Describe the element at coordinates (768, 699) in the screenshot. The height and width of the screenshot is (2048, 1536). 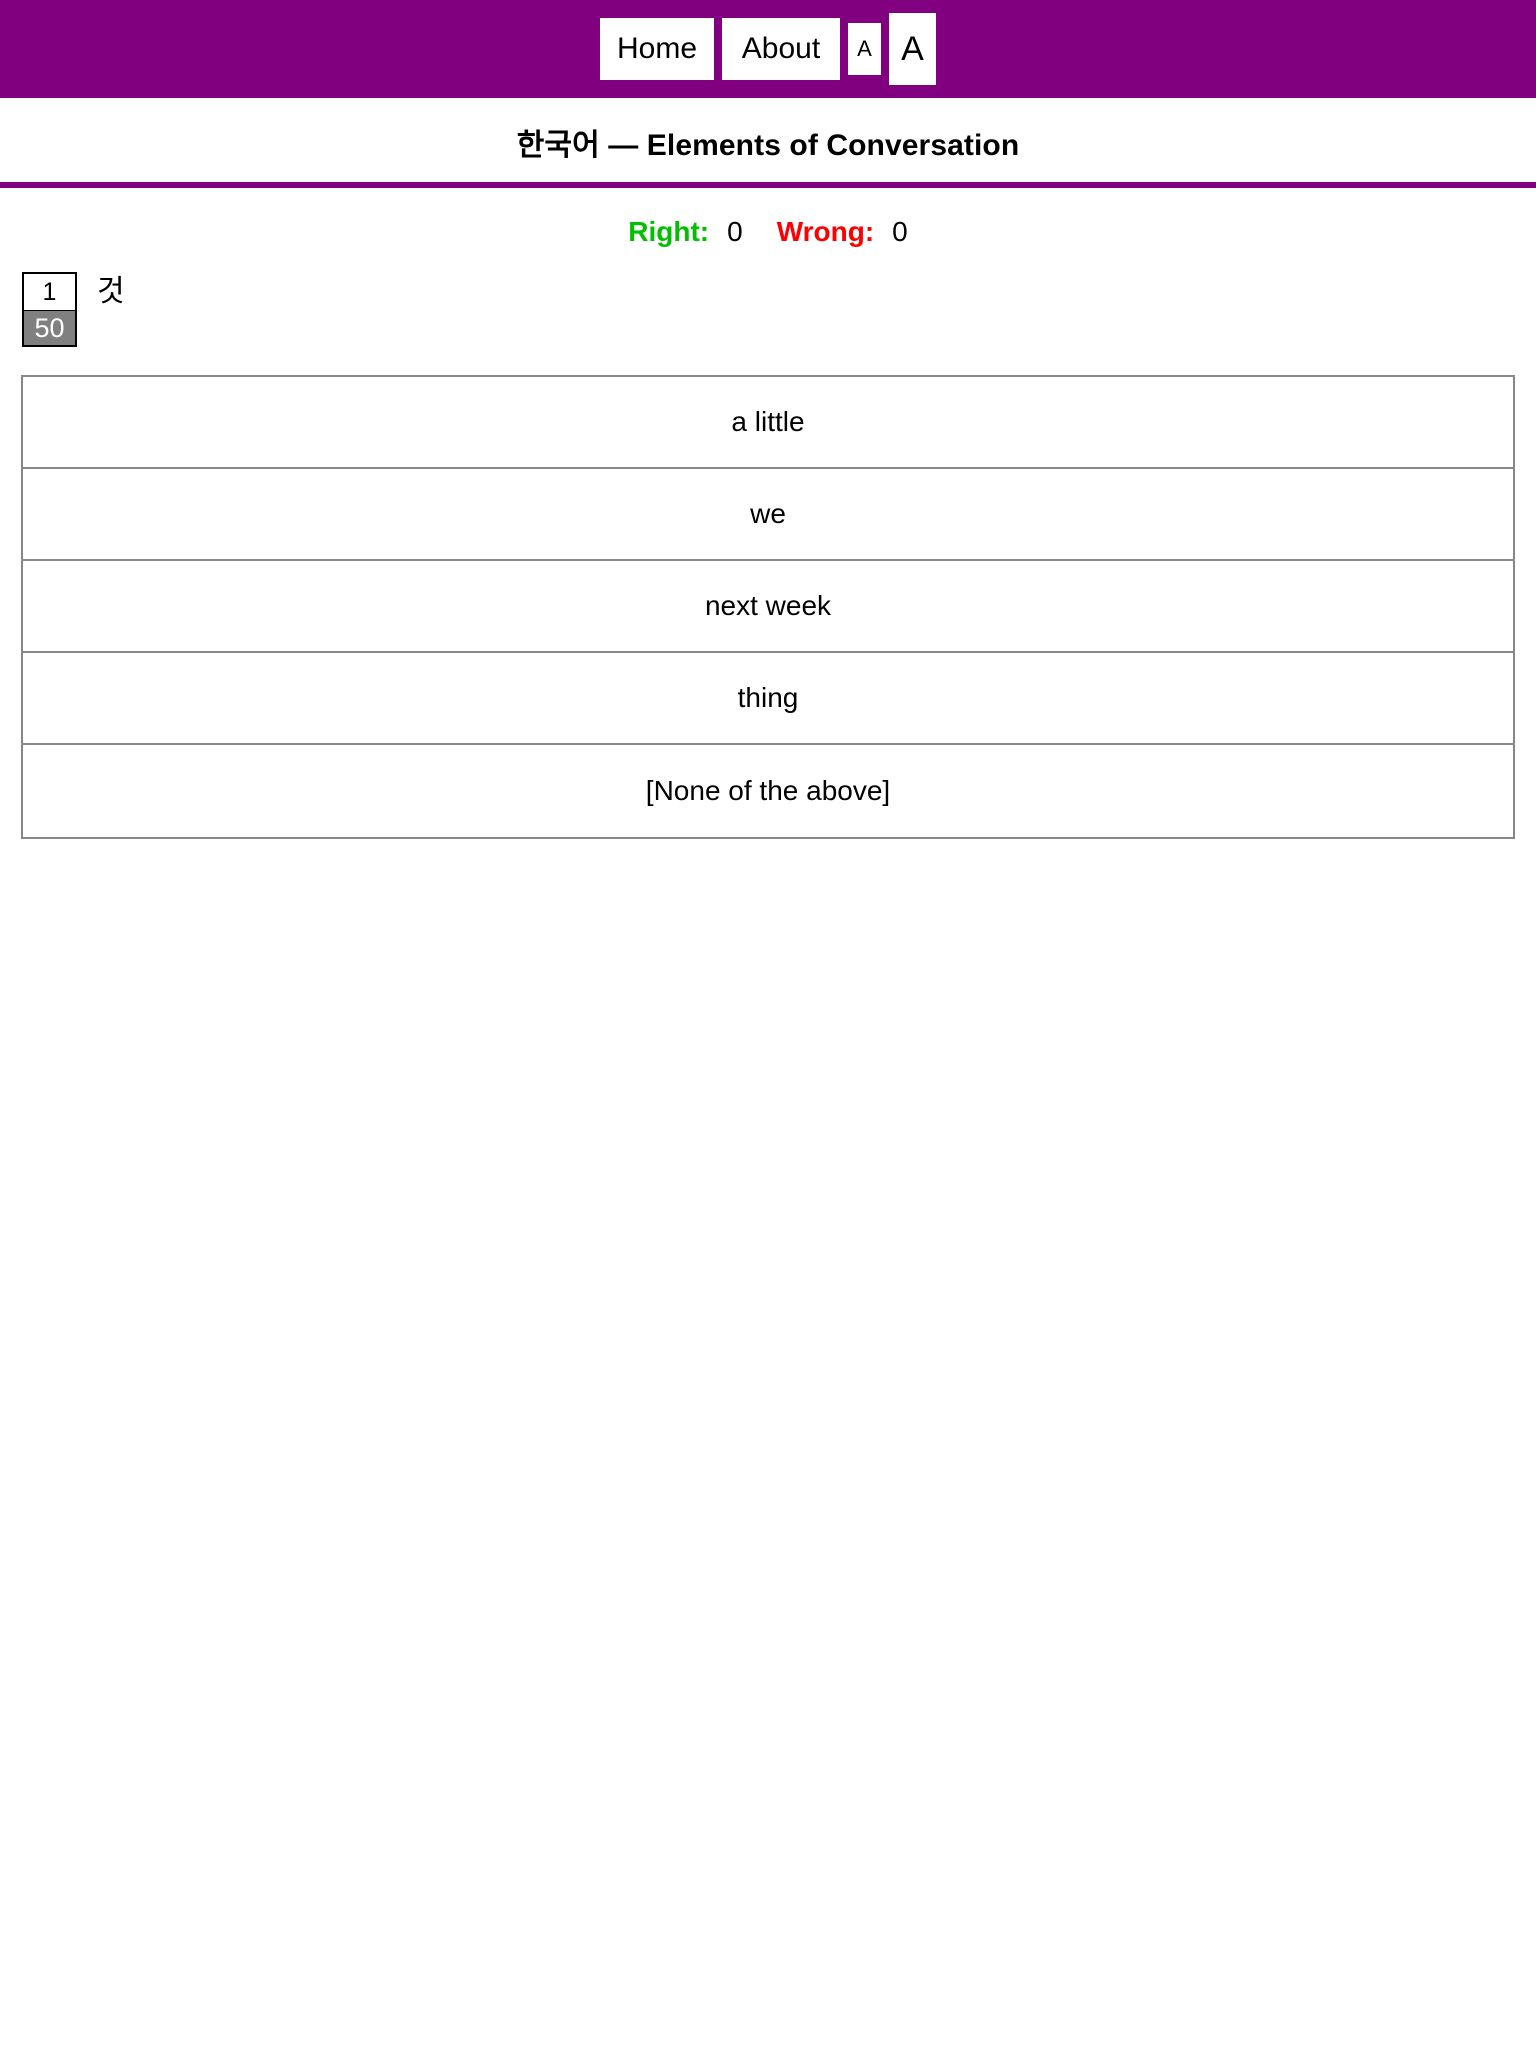
I see `answer-option: thing` at that location.